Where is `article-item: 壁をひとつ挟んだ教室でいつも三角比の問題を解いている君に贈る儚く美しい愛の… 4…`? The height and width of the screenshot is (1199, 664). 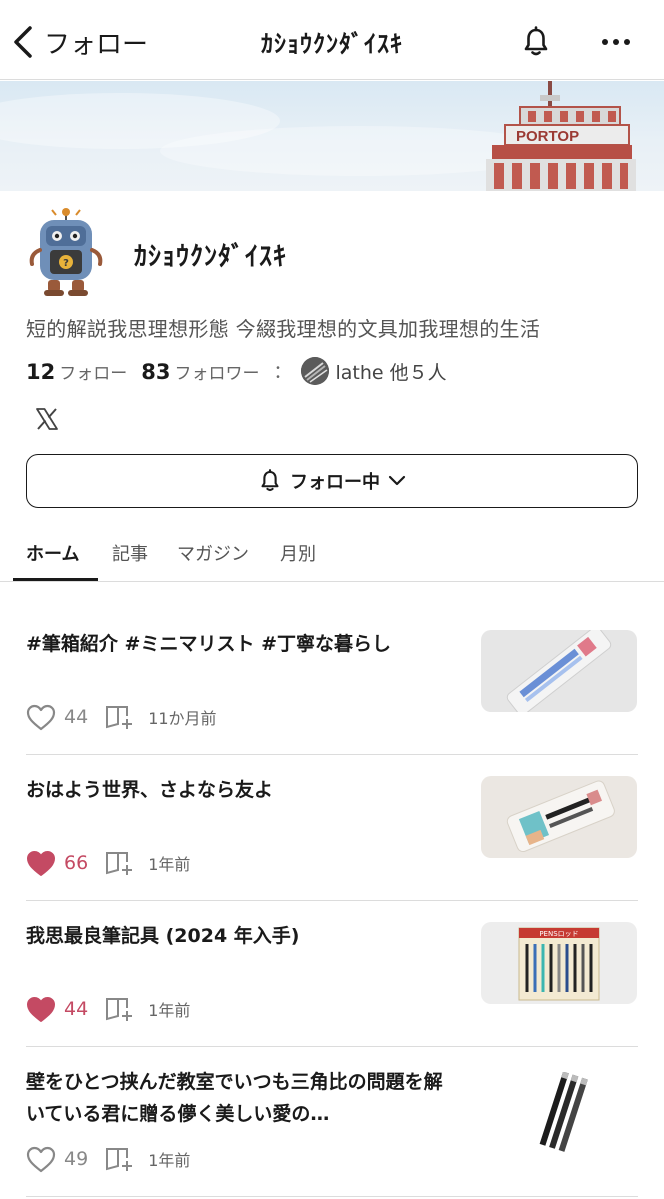 article-item: 壁をひとつ挟んだ教室でいつも三角比の問題を解いている君に贈る儚く美しい愛の… 4… is located at coordinates (332, 1132).